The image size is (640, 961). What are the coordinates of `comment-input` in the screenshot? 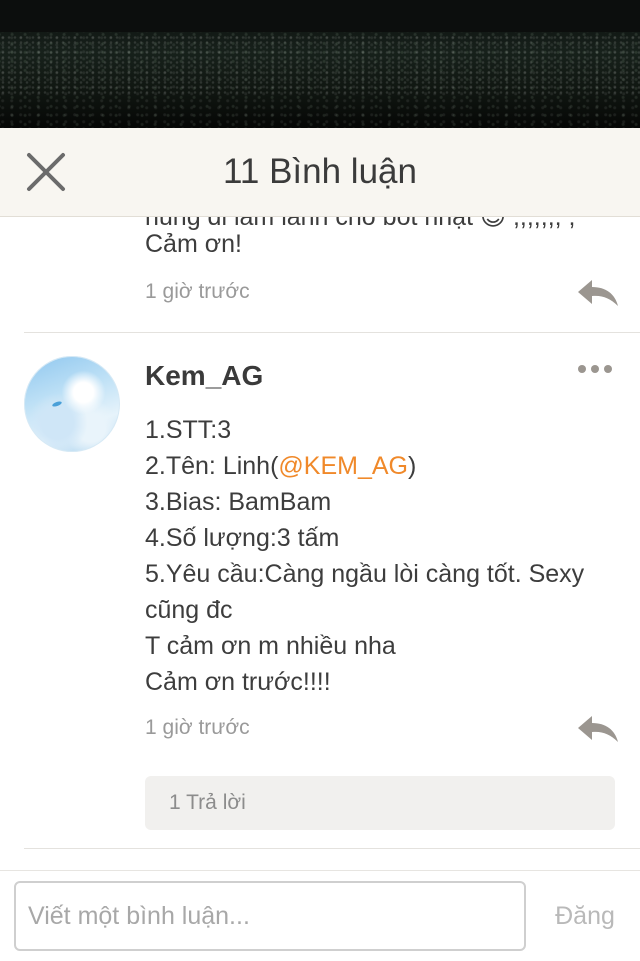 It's located at (270, 916).